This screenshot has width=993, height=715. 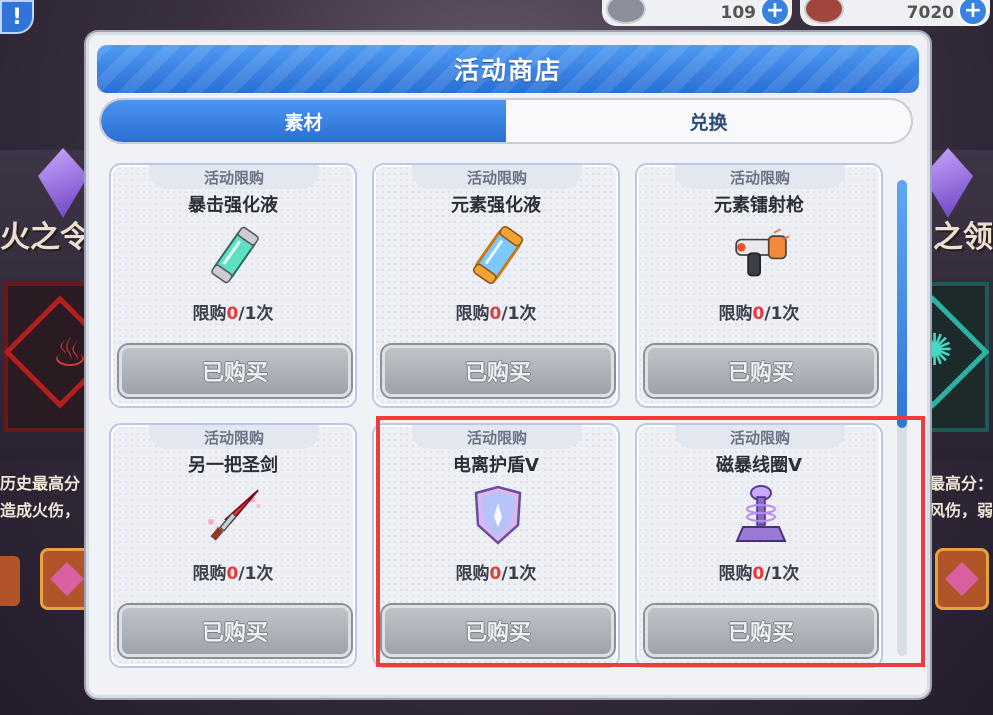 I want to click on shop-tabs: 素材 兑换, so click(x=506, y=121).